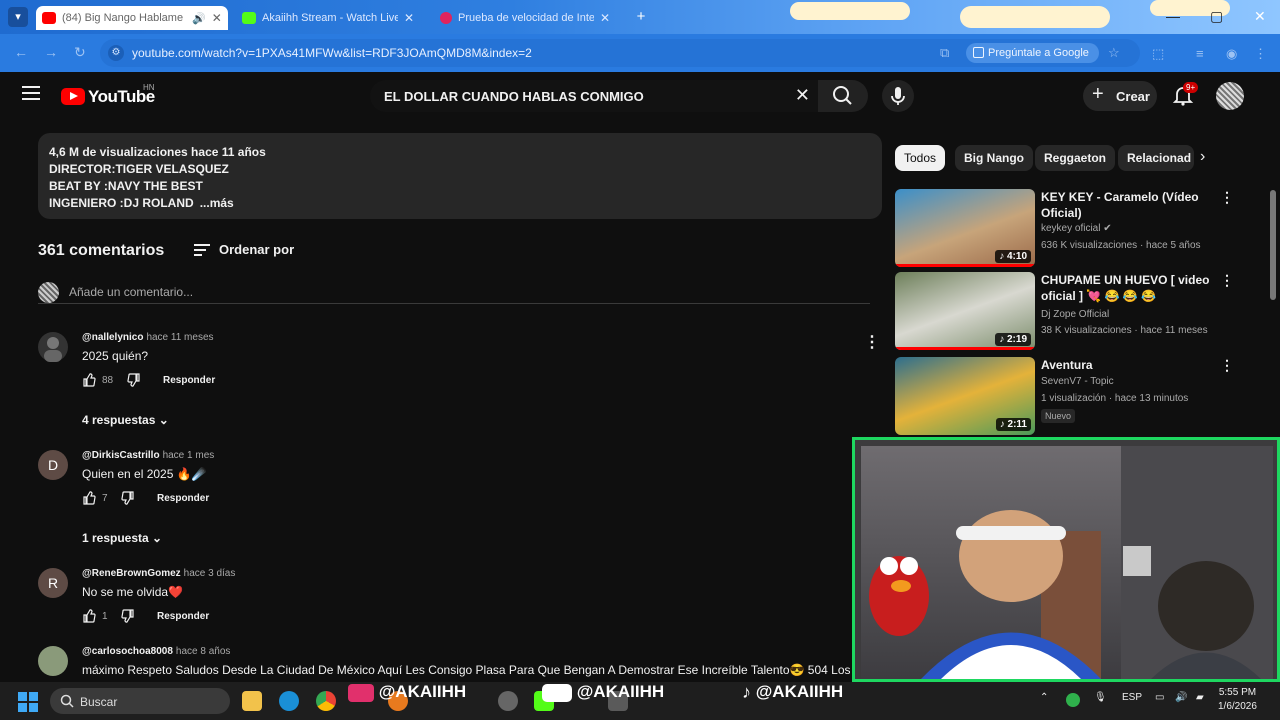 This screenshot has height=720, width=1280. What do you see at coordinates (1200, 53) in the screenshot?
I see `reading-list-icon: ≡` at bounding box center [1200, 53].